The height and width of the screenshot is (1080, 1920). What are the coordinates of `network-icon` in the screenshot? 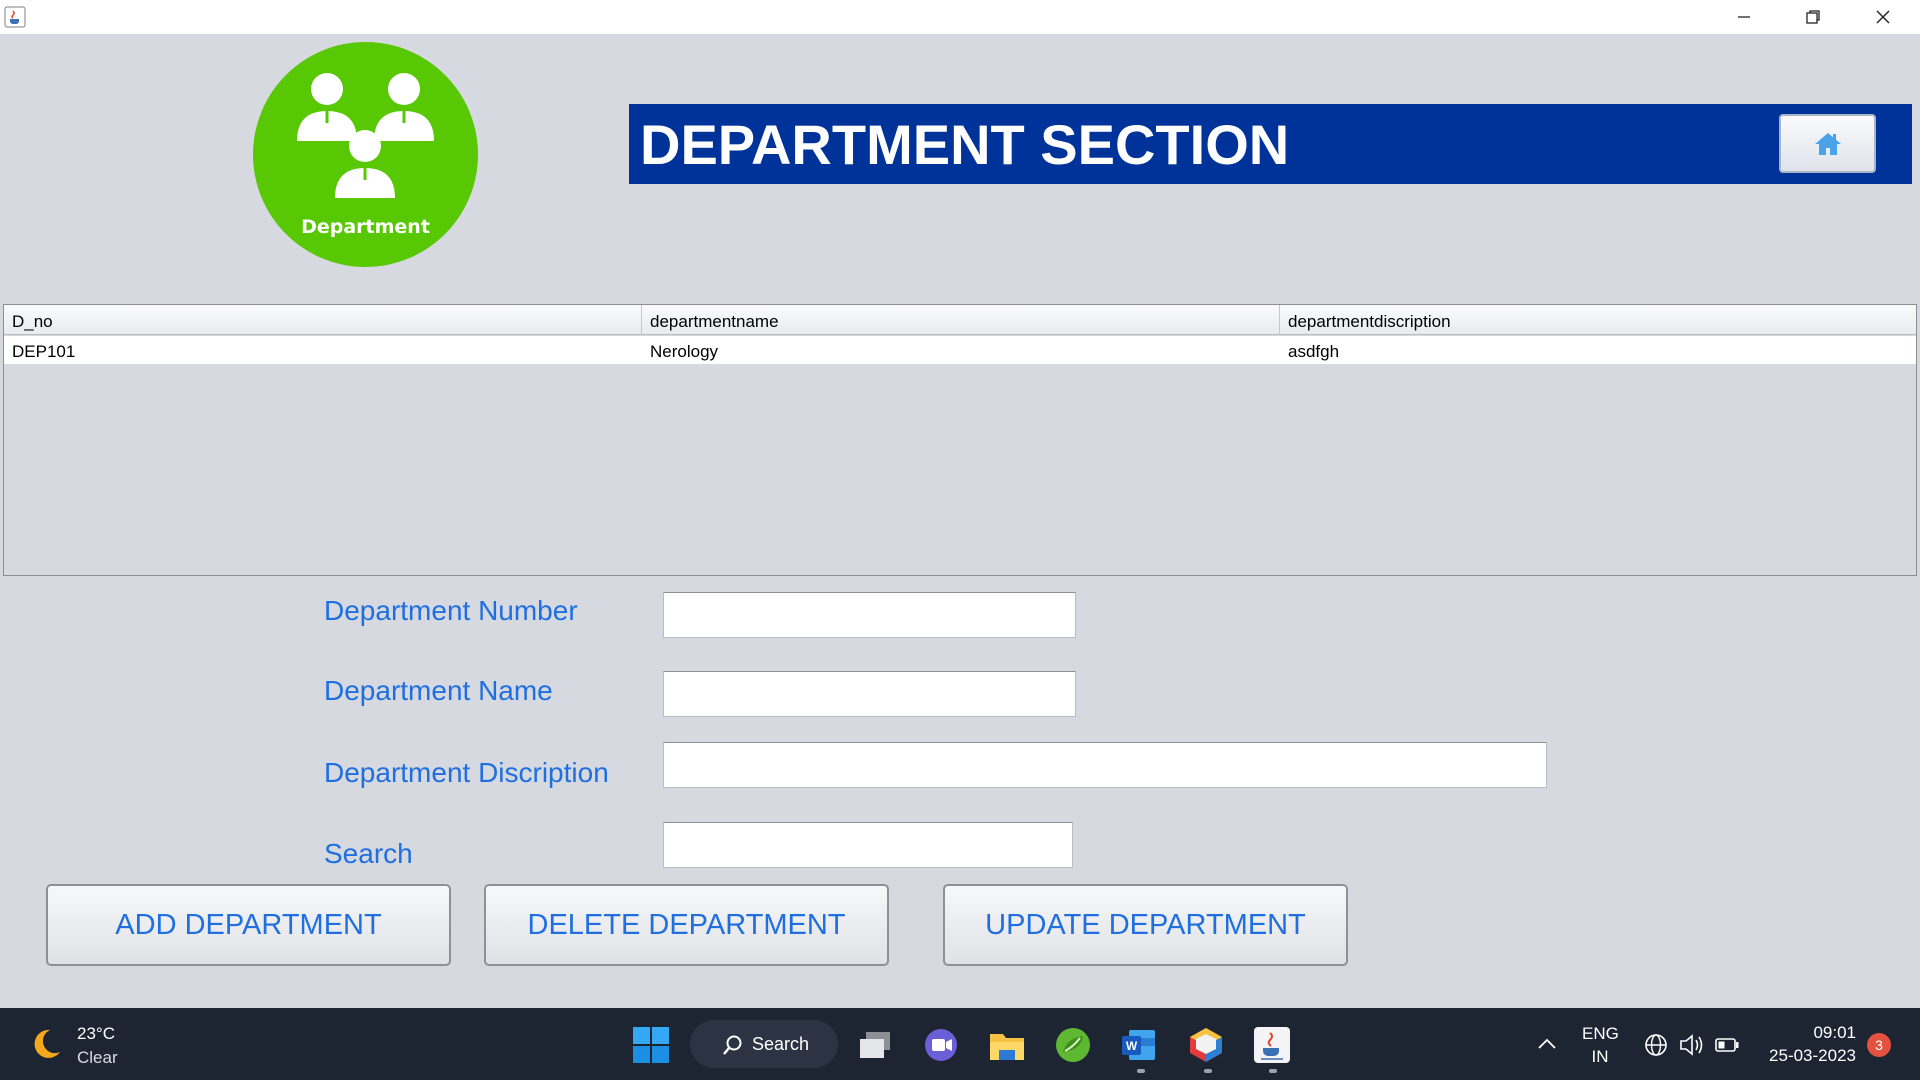 It's located at (1656, 1045).